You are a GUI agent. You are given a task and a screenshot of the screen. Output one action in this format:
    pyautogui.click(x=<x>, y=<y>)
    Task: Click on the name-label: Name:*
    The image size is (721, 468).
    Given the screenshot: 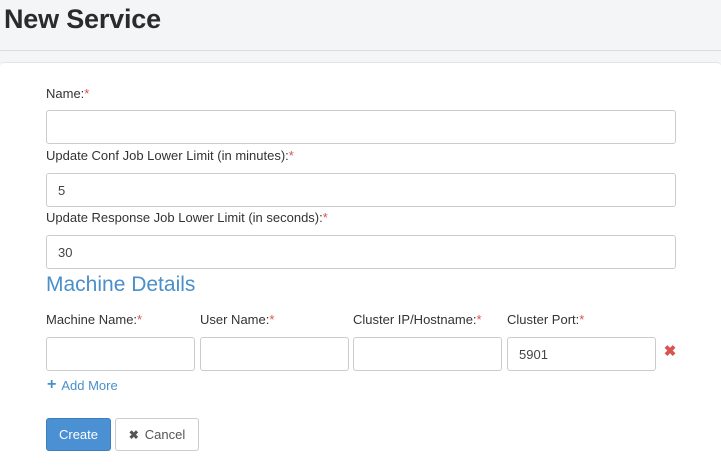 What is the action you would take?
    pyautogui.click(x=67, y=93)
    